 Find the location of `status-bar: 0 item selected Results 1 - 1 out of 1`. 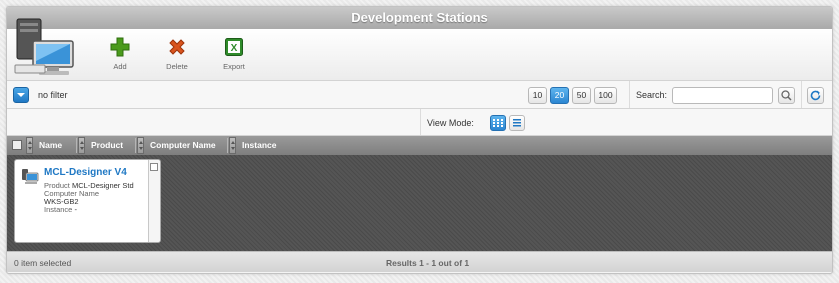

status-bar: 0 item selected Results 1 - 1 out of 1 is located at coordinates (419, 261).